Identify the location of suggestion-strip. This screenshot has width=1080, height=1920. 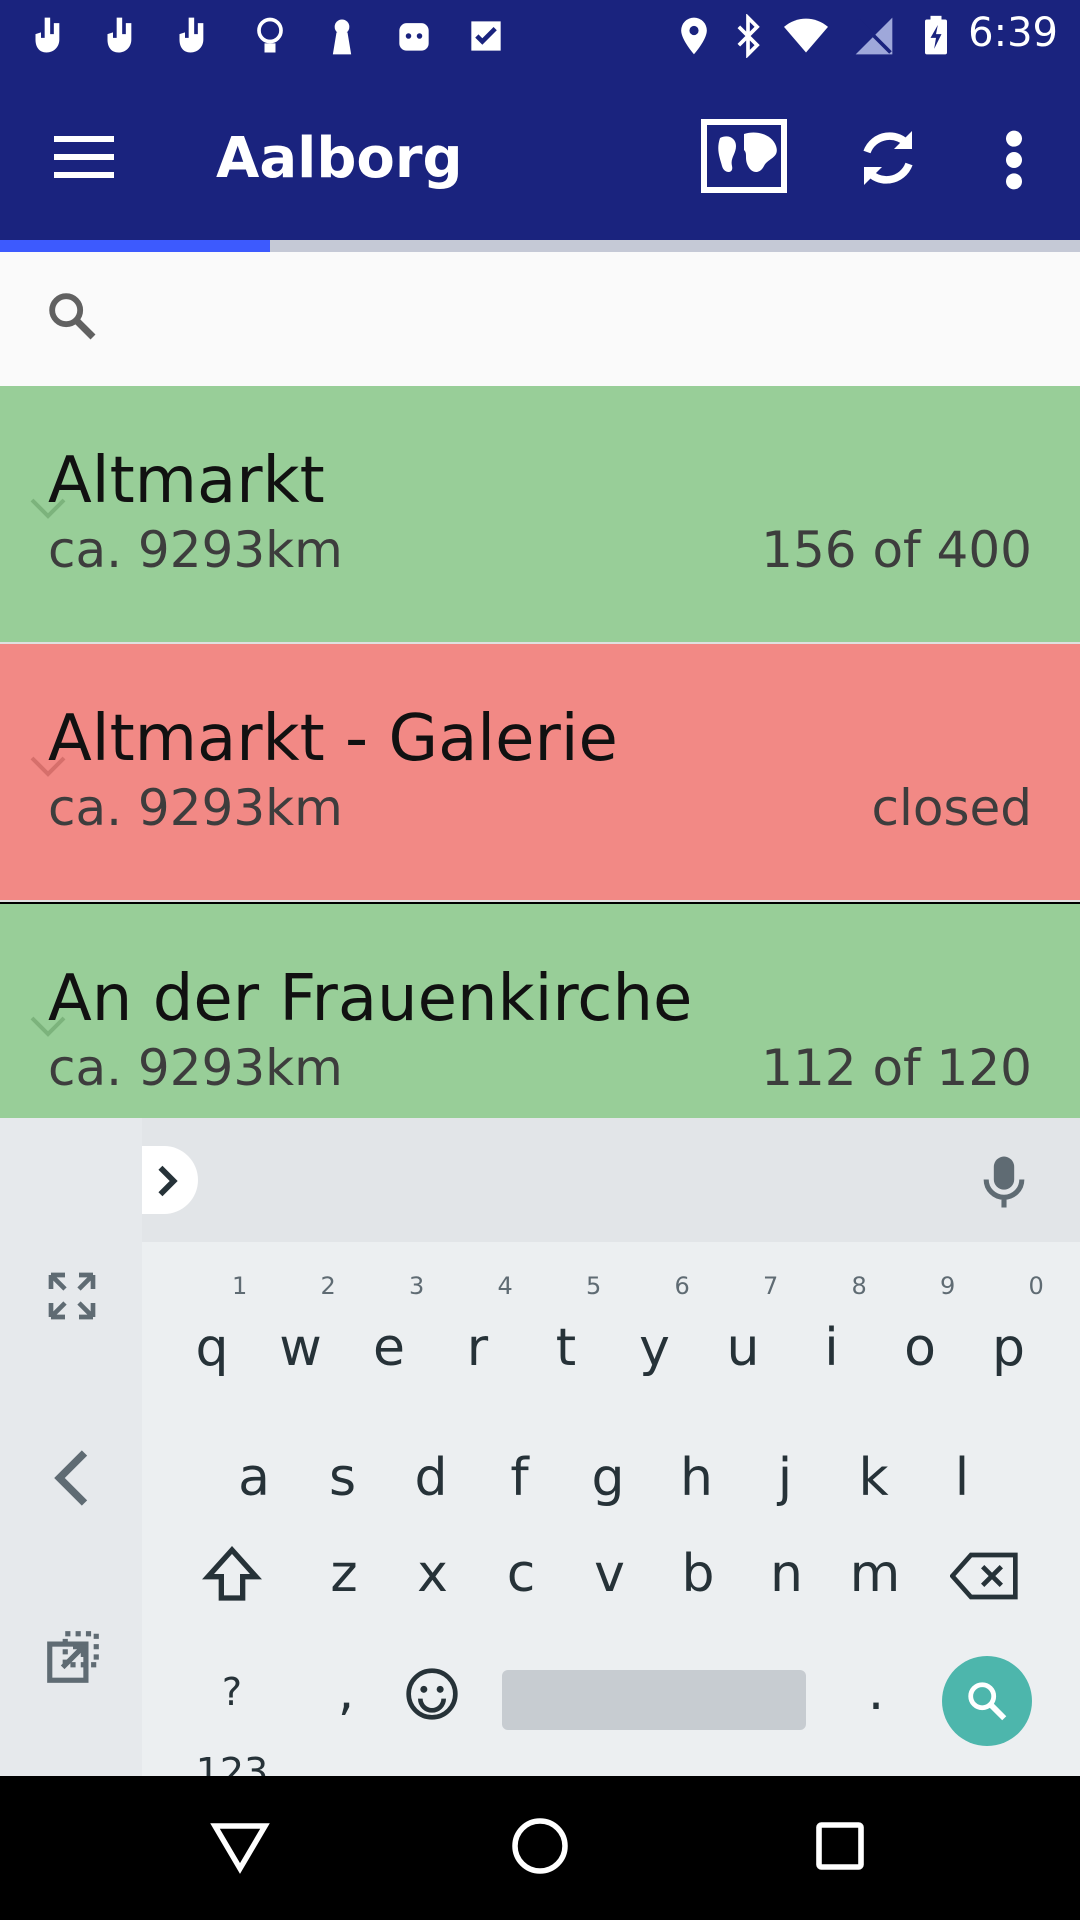
(611, 1180).